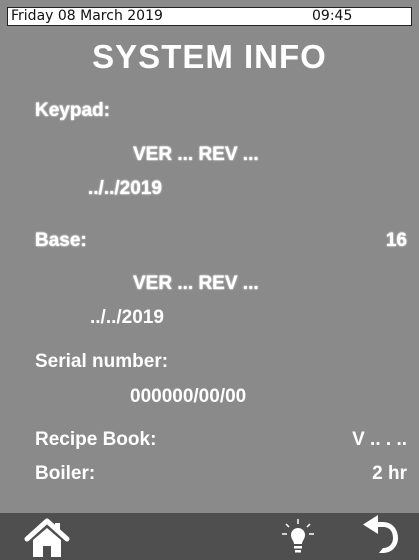  I want to click on back-button, so click(379, 536).